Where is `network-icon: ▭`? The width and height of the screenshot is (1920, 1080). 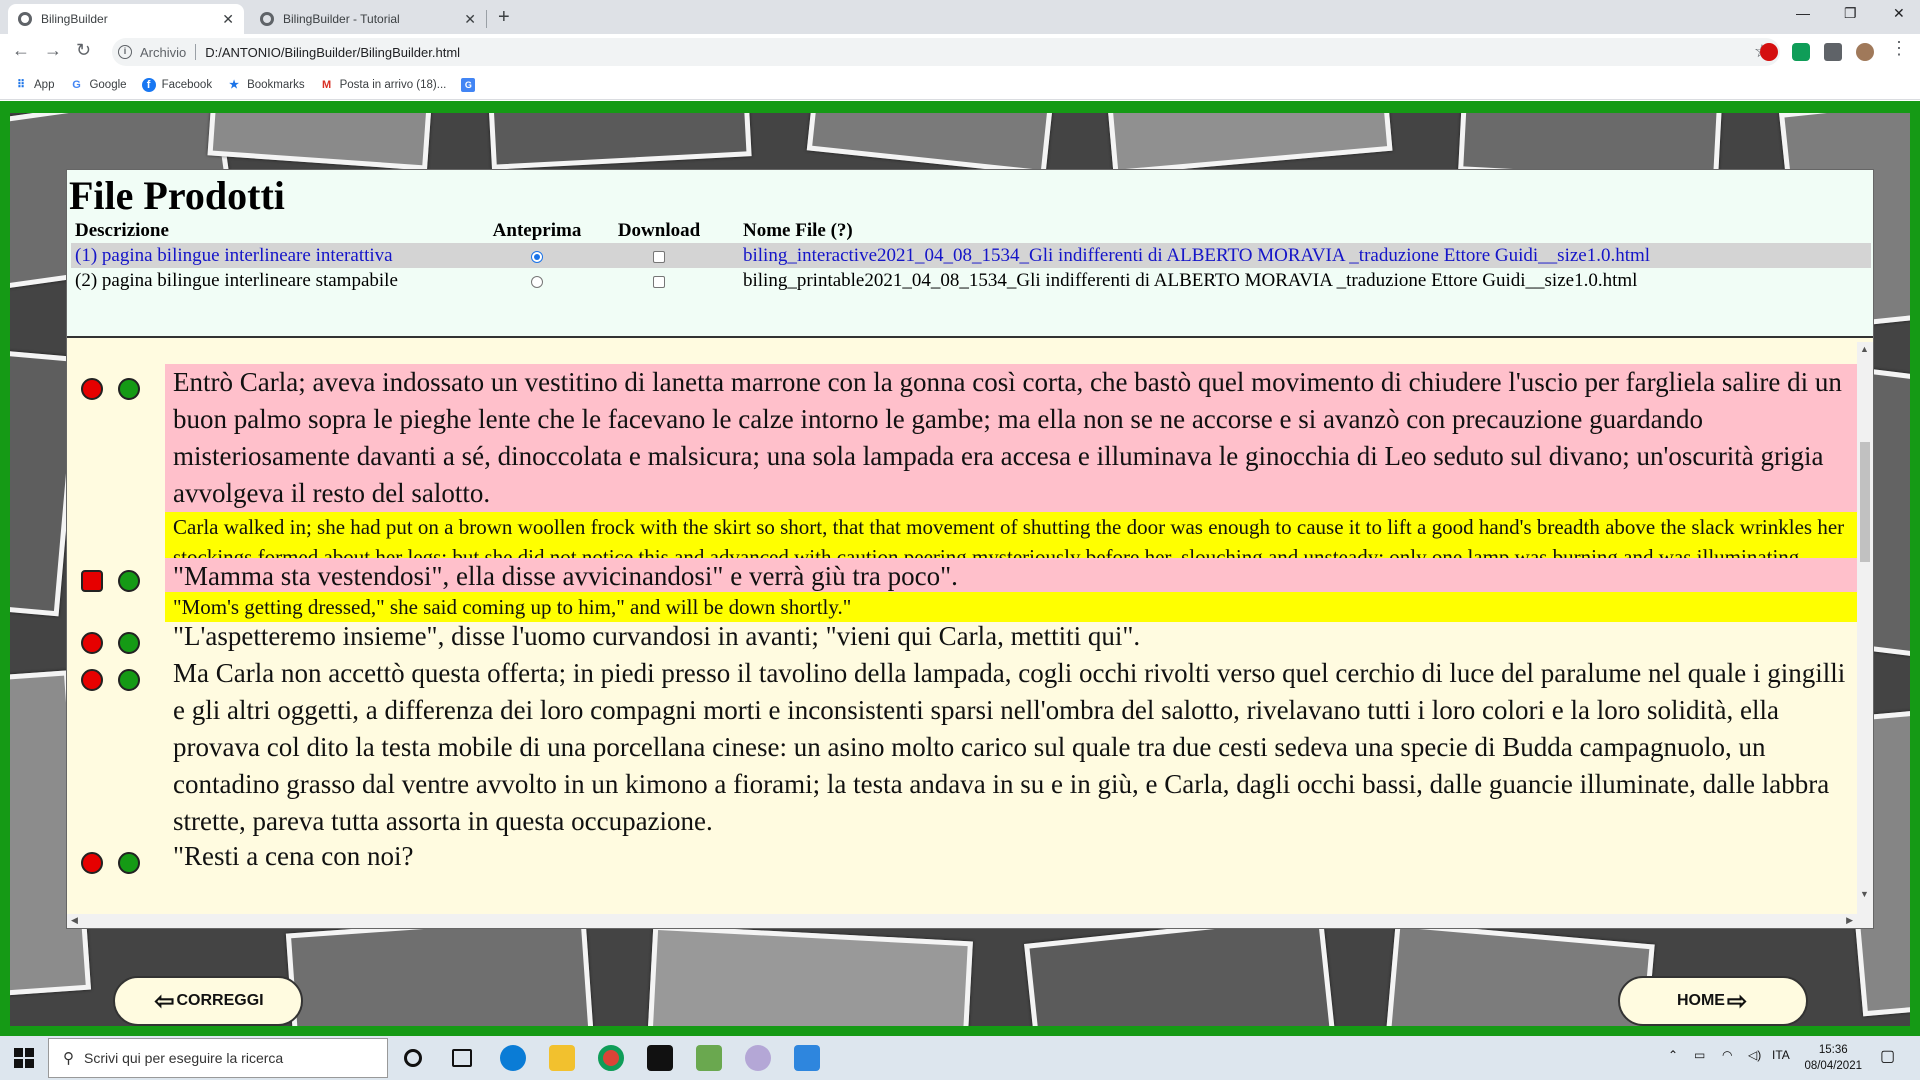
network-icon: ▭ is located at coordinates (1699, 1055).